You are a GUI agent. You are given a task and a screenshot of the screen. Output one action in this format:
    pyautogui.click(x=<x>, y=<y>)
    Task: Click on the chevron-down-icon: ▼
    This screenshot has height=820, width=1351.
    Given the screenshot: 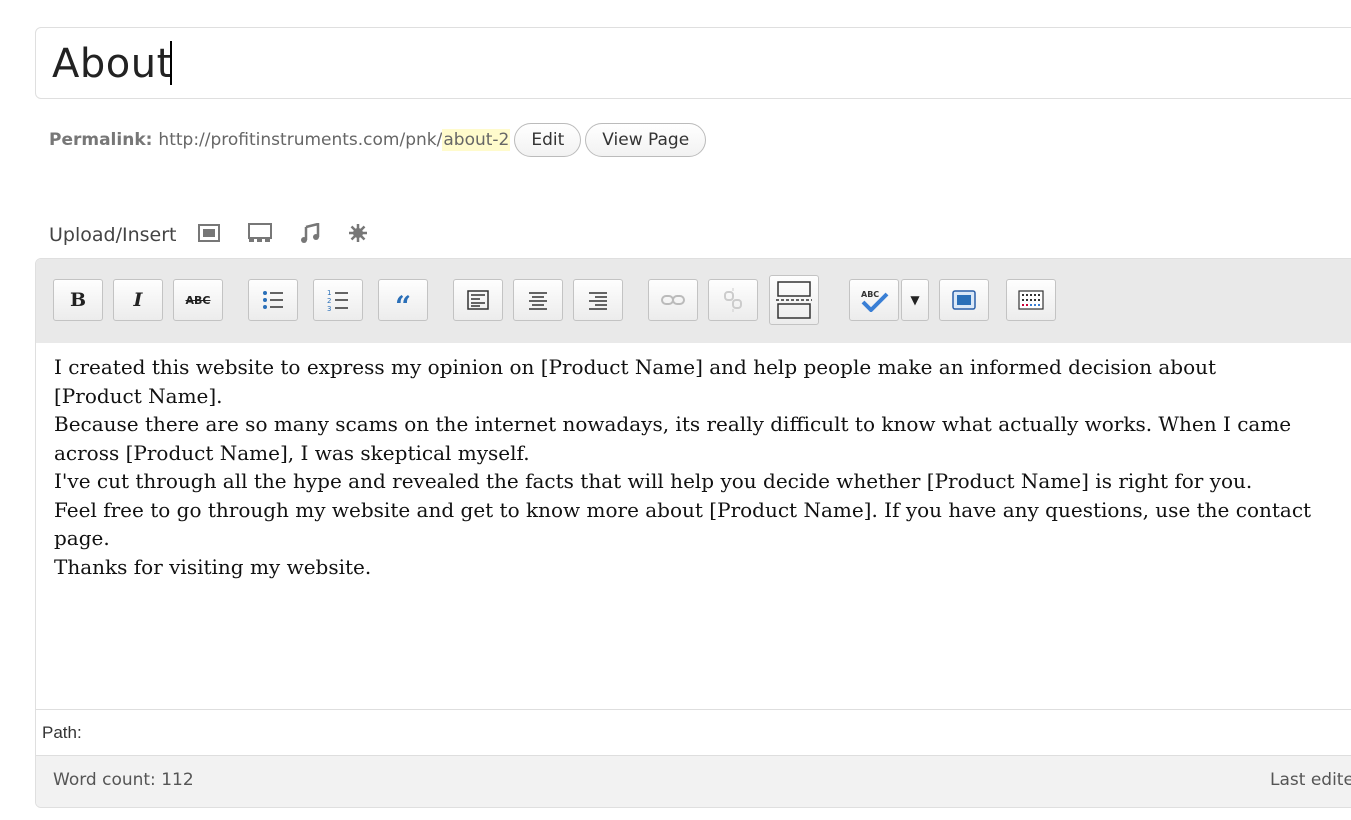 What is the action you would take?
    pyautogui.click(x=915, y=300)
    